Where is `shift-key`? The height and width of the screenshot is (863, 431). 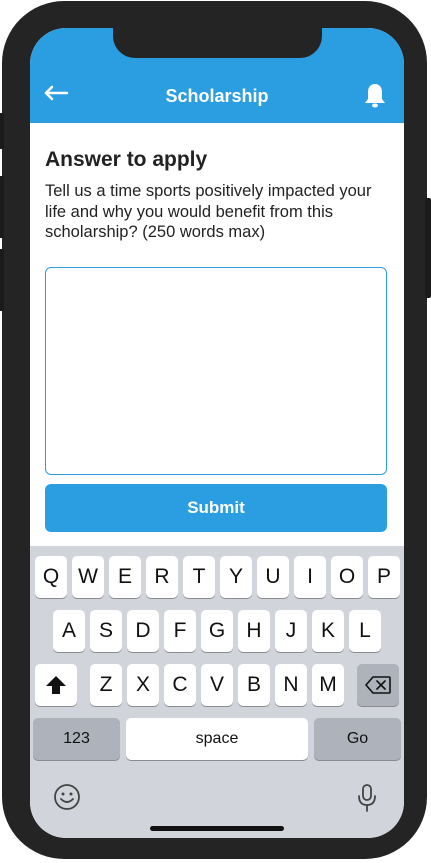
shift-key is located at coordinates (56, 685).